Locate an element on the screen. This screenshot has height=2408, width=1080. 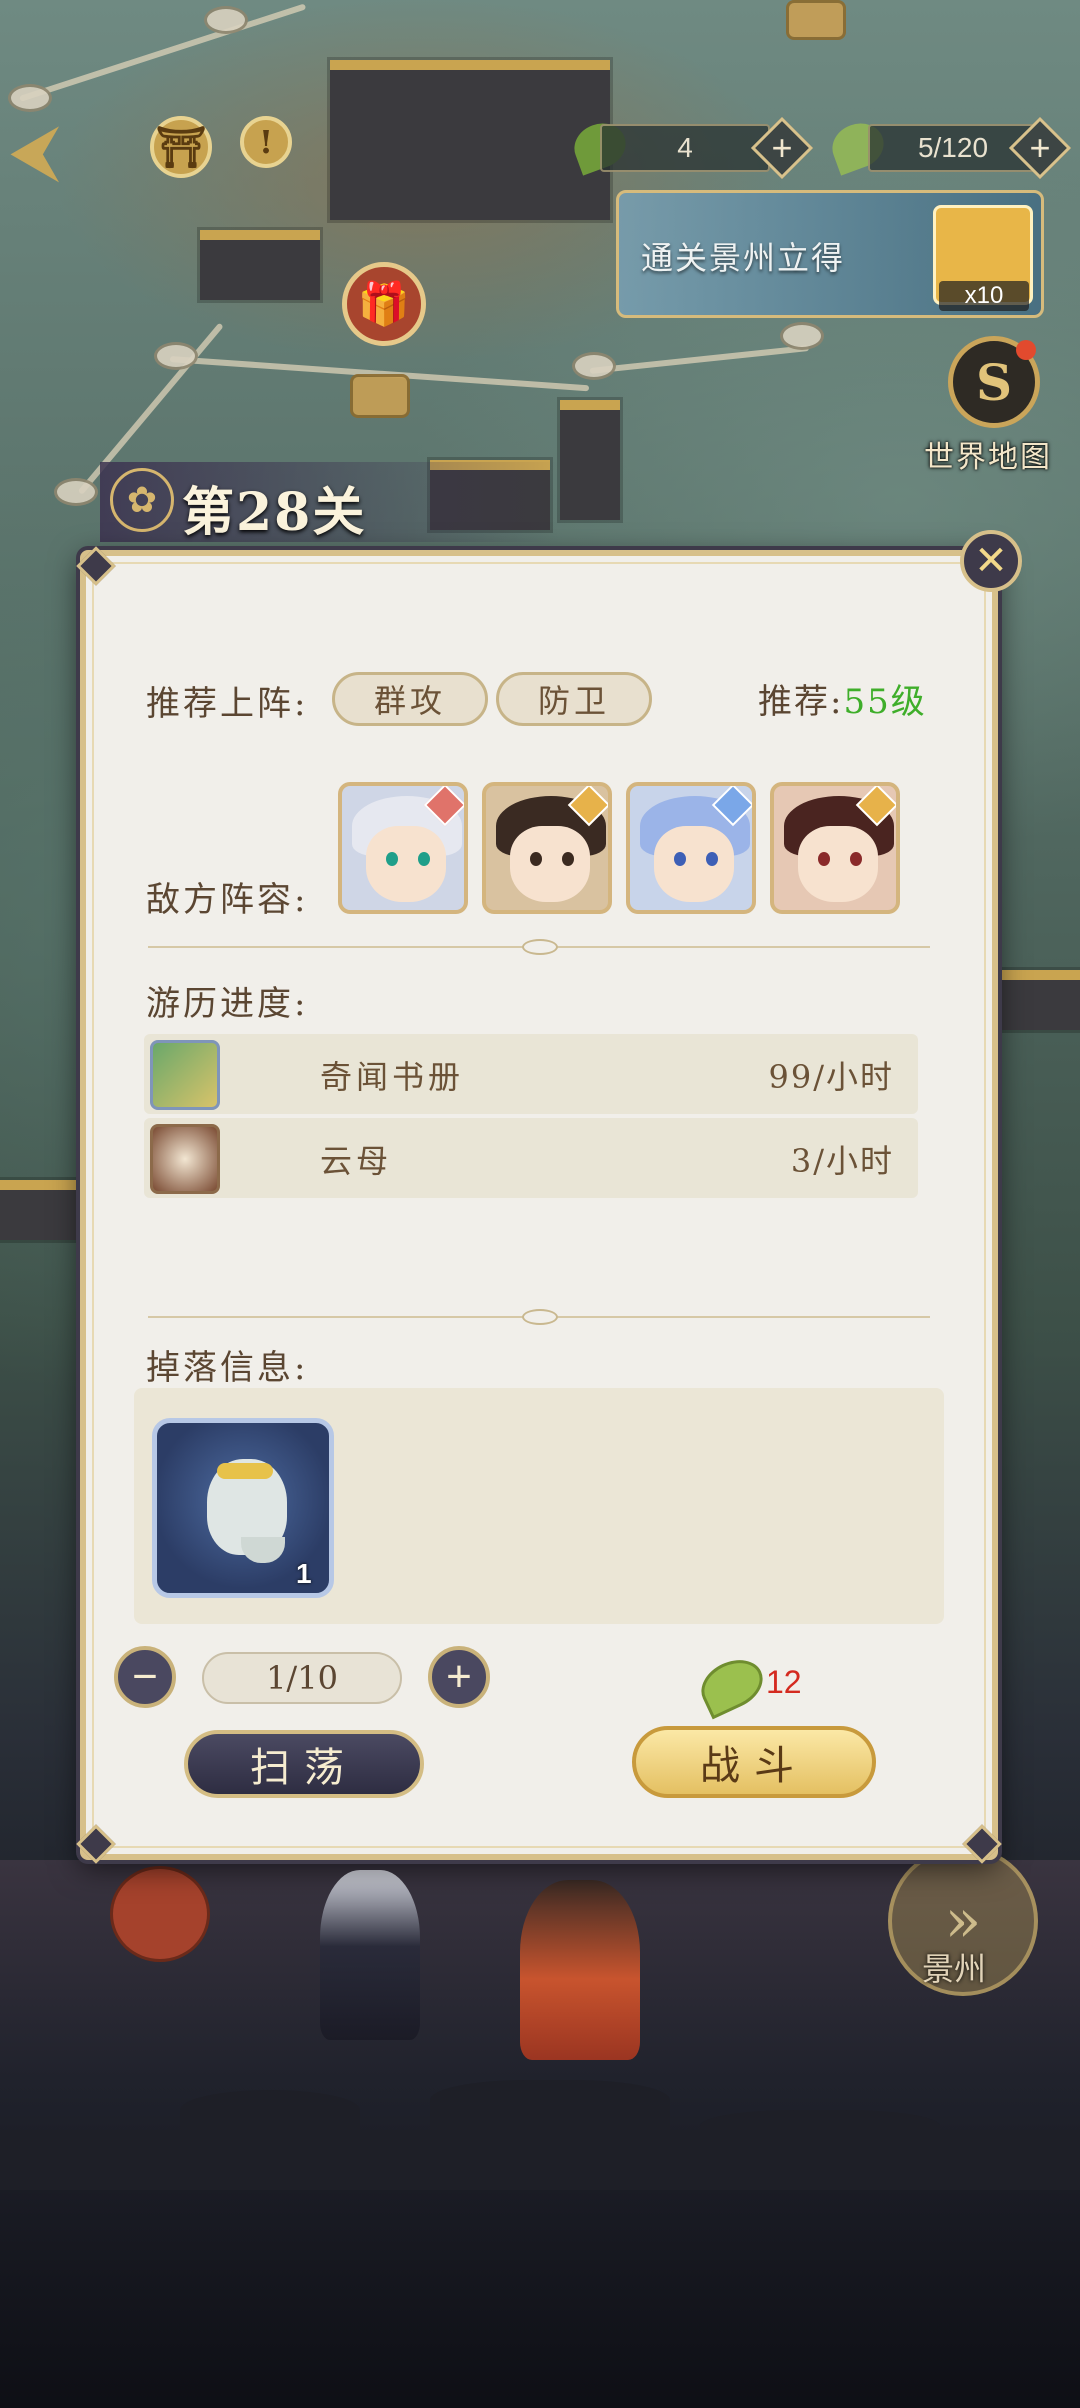
jar-ribbon is located at coordinates (245, 1471).